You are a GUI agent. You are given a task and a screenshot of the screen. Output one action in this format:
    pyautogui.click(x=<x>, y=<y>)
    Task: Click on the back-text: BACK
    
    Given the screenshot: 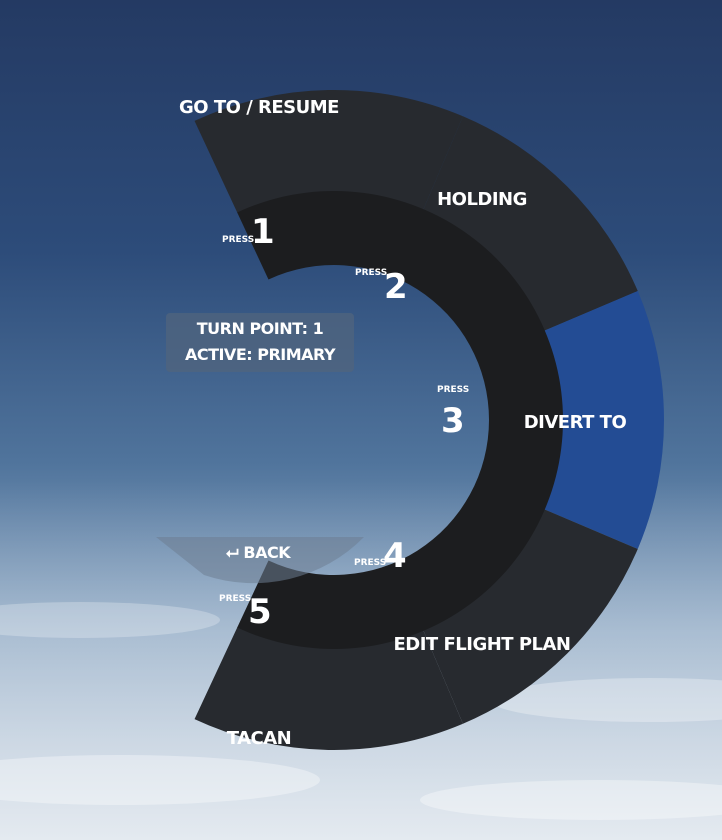 What is the action you would take?
    pyautogui.click(x=267, y=552)
    